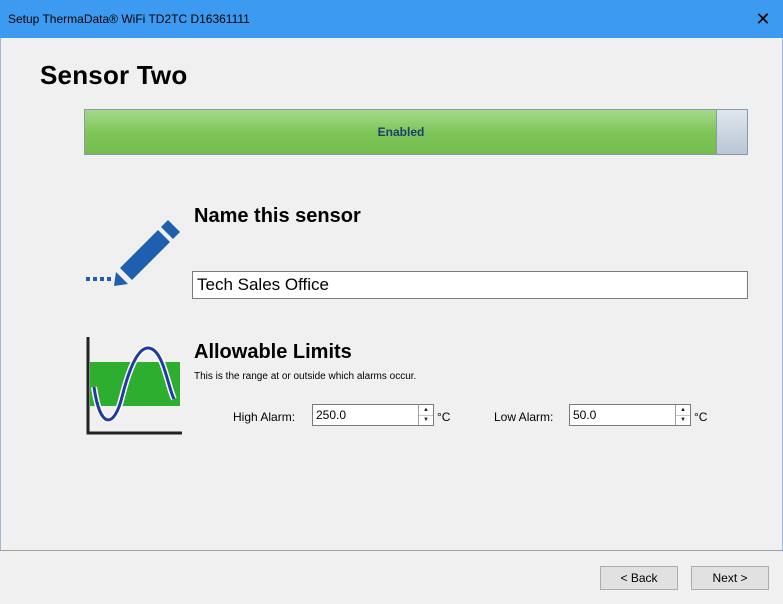  Describe the element at coordinates (273, 352) in the screenshot. I see `limits-section-title: Allowable Limits` at that location.